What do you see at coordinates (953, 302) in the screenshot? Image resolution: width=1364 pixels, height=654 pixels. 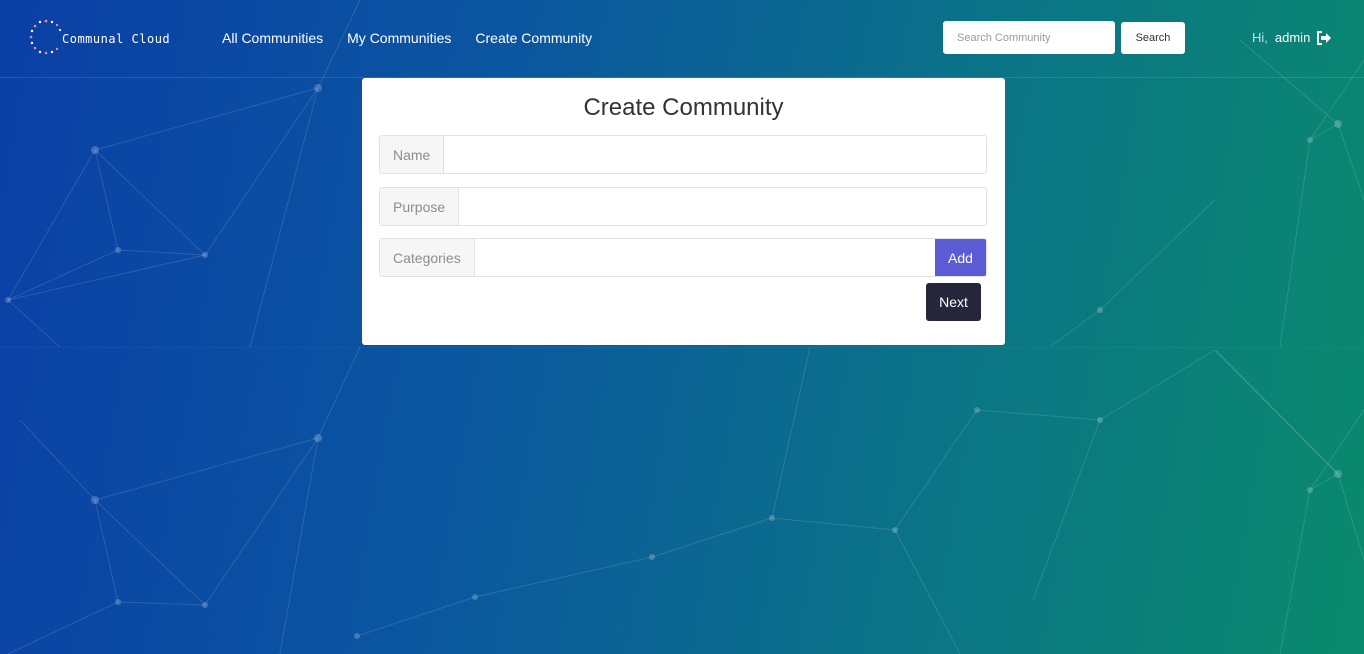 I see `next-button: Next` at bounding box center [953, 302].